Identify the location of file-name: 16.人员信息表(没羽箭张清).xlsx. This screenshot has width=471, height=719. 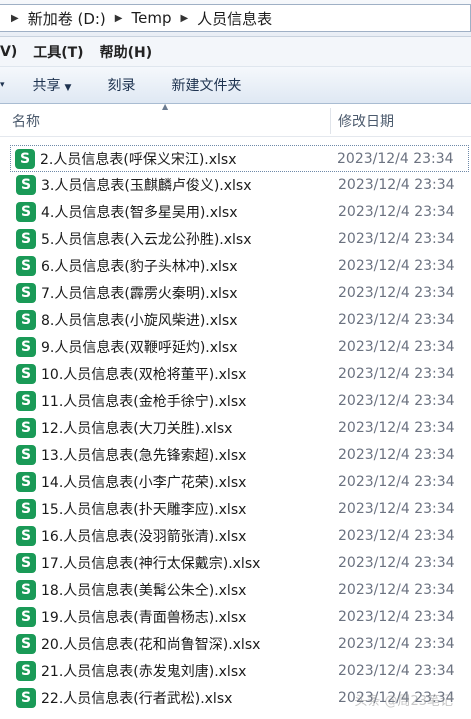
(144, 537).